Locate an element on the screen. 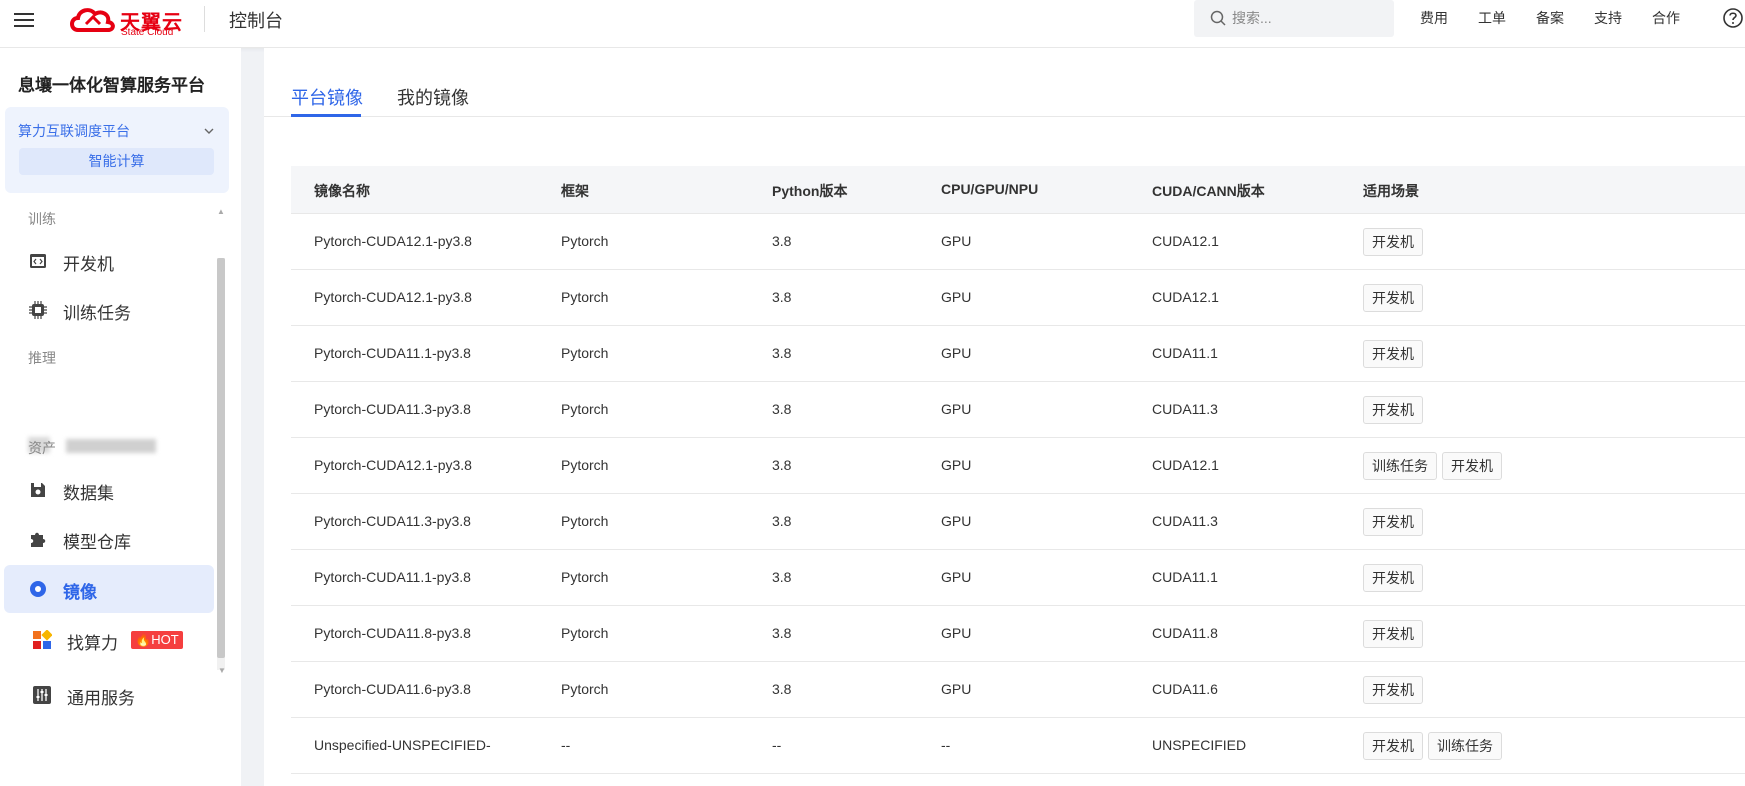 The height and width of the screenshot is (786, 1745). top-bar: 天翼云 State Cloud 控制台 费用 工单 备案 支持 合作 is located at coordinates (872, 24).